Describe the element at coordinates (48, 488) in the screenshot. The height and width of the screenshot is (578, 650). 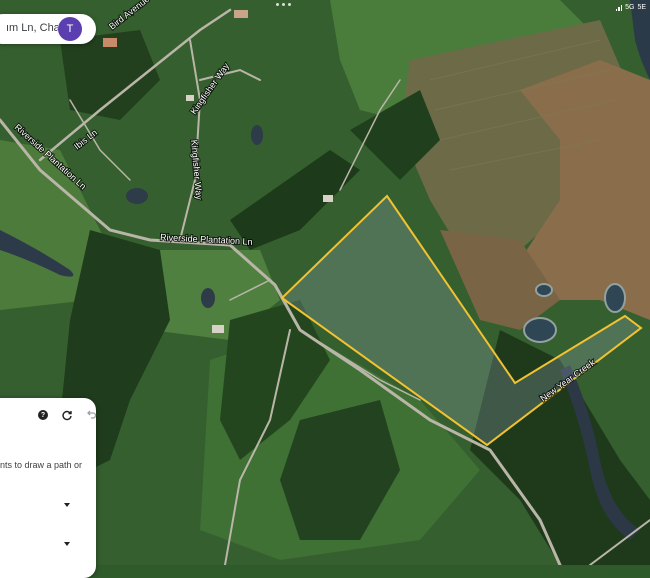
I see `measure-panel: ? nts to draw a path or` at that location.